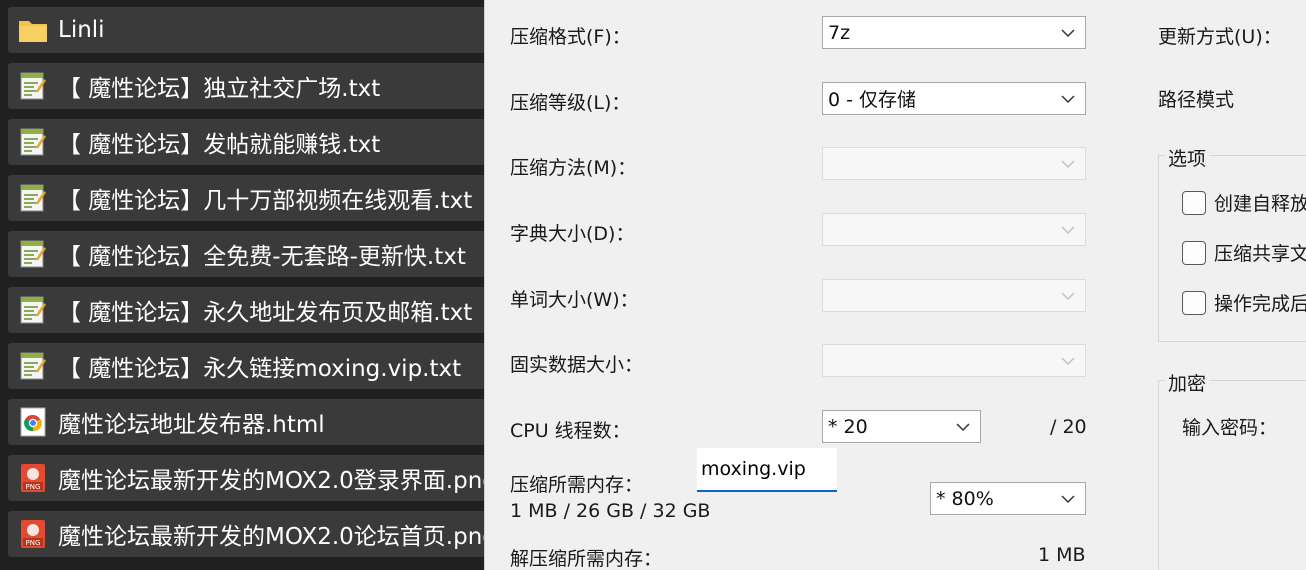 This screenshot has width=1306, height=570. I want to click on update-mode-label: 更新方式(U)：, so click(1220, 37).